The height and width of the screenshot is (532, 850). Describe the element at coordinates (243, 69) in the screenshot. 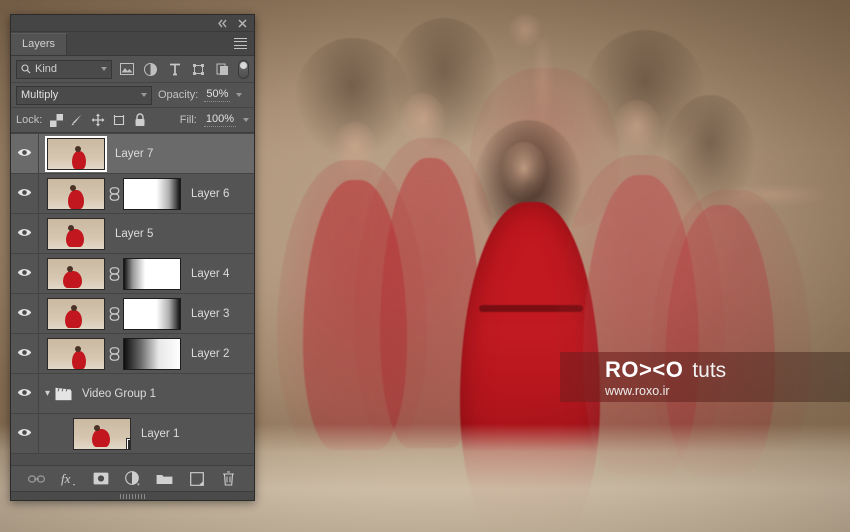

I see `filter-enable-toggle` at that location.